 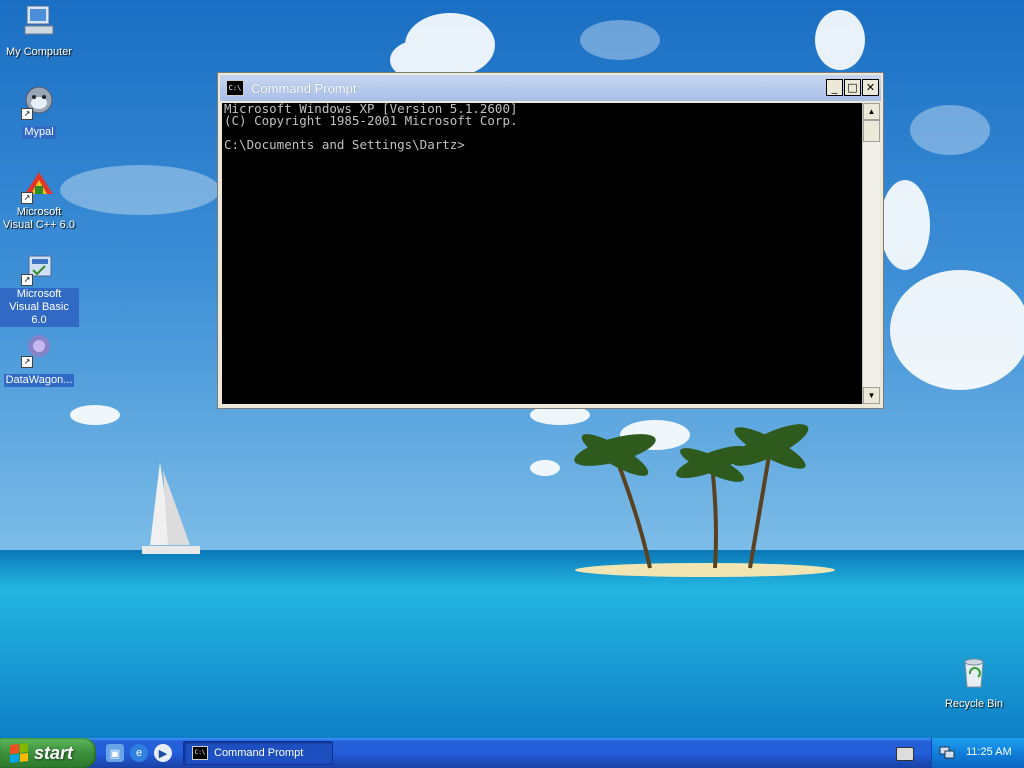 What do you see at coordinates (39, 22) in the screenshot?
I see `my-computer-icon` at bounding box center [39, 22].